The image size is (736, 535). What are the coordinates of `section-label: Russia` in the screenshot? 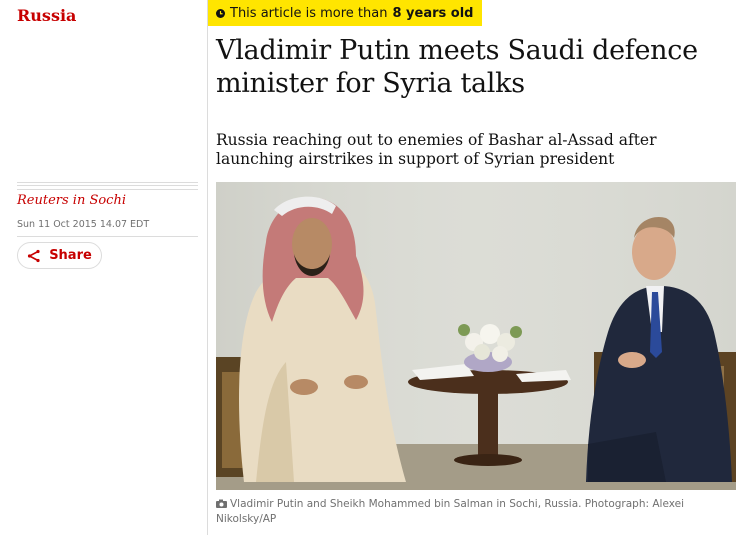 It's located at (46, 15).